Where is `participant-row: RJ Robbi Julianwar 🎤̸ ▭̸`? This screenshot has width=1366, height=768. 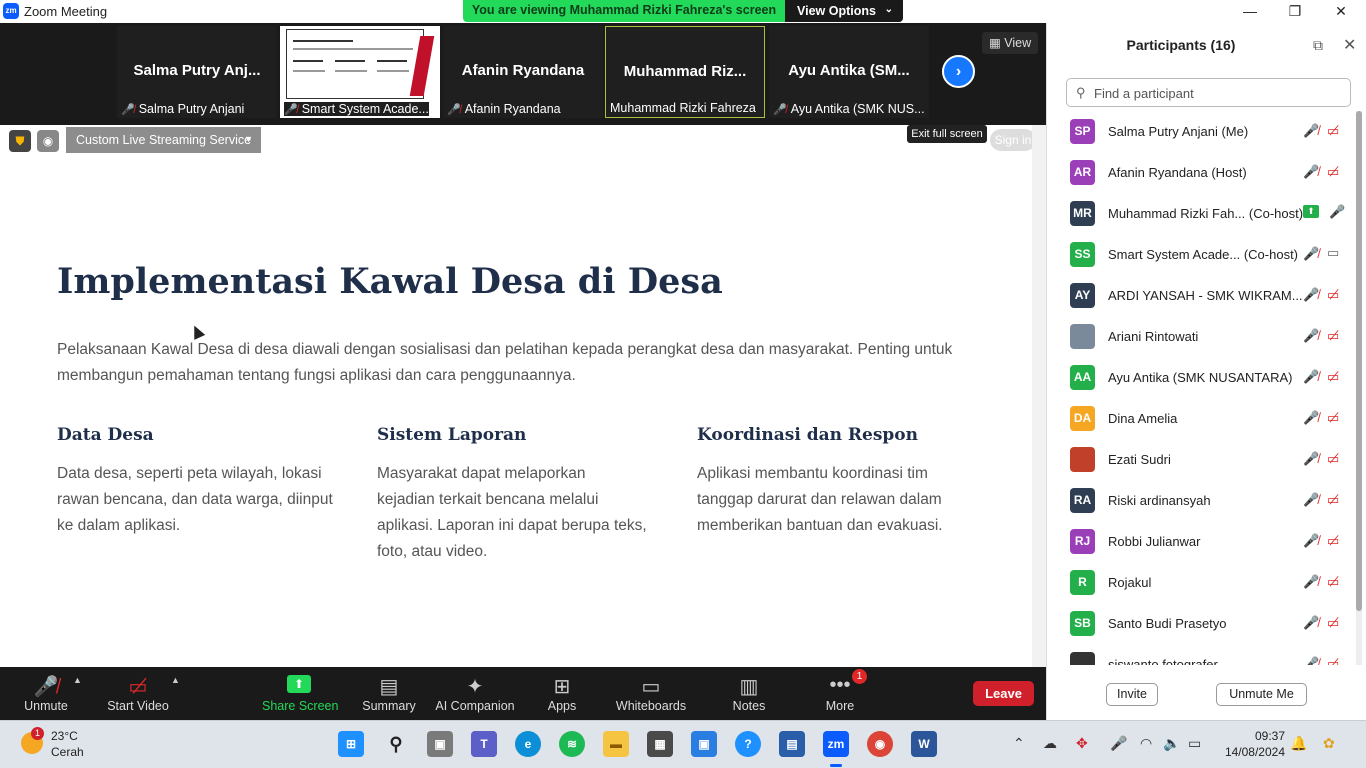 participant-row: RJ Robbi Julianwar 🎤̸ ▭̸ is located at coordinates (1201, 541).